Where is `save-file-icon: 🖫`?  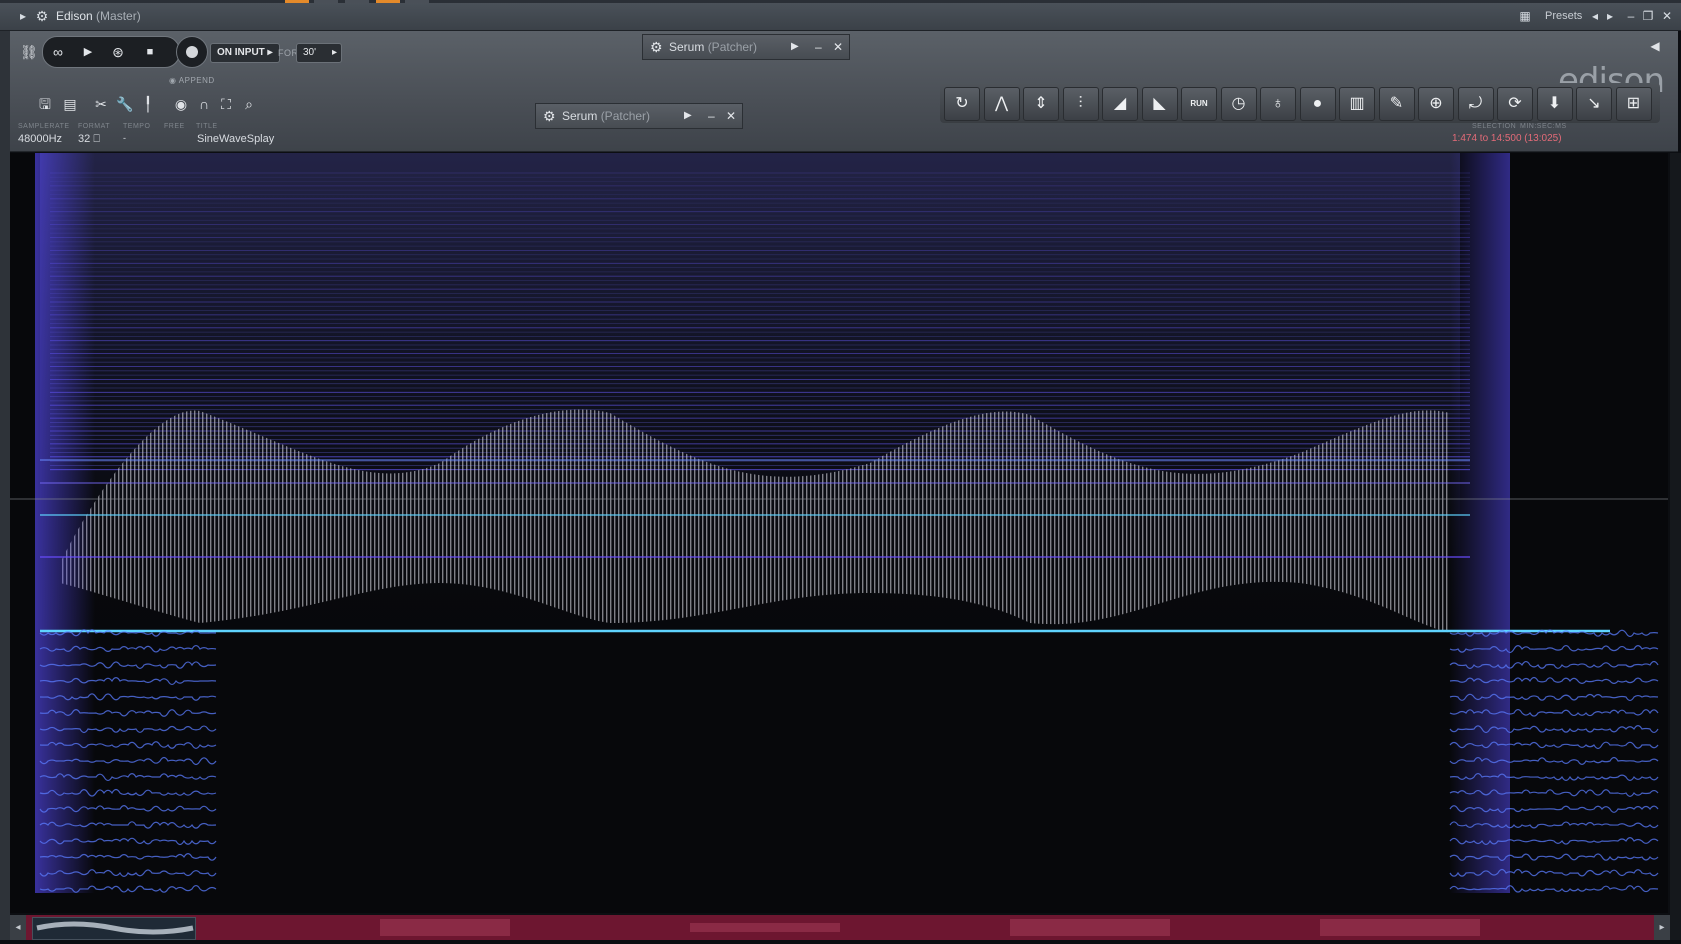 save-file-icon: 🖫 is located at coordinates (45, 104).